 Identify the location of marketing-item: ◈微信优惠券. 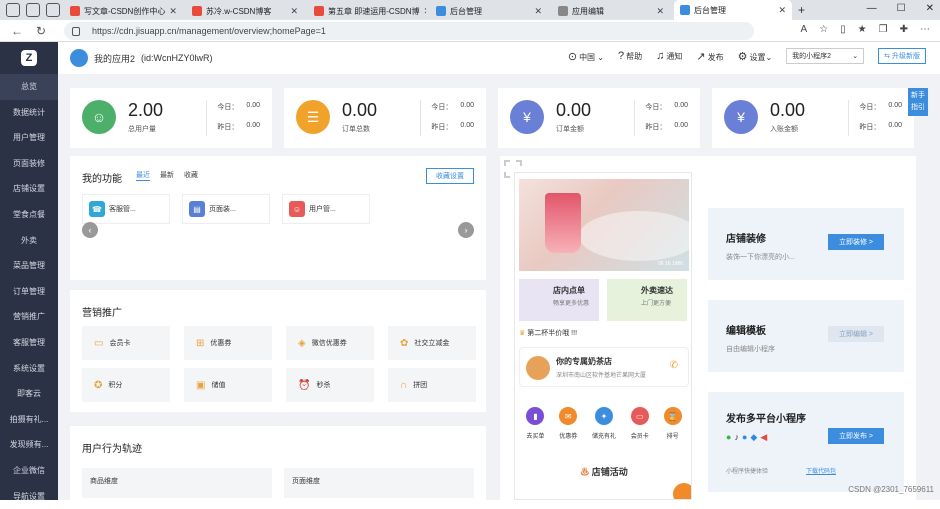
(330, 343).